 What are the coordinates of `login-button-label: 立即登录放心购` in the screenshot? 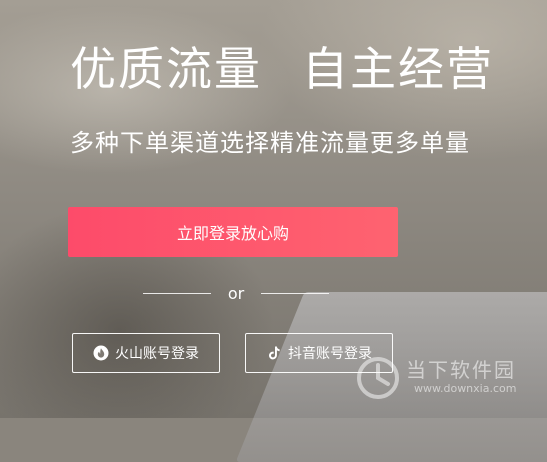 It's located at (232, 233).